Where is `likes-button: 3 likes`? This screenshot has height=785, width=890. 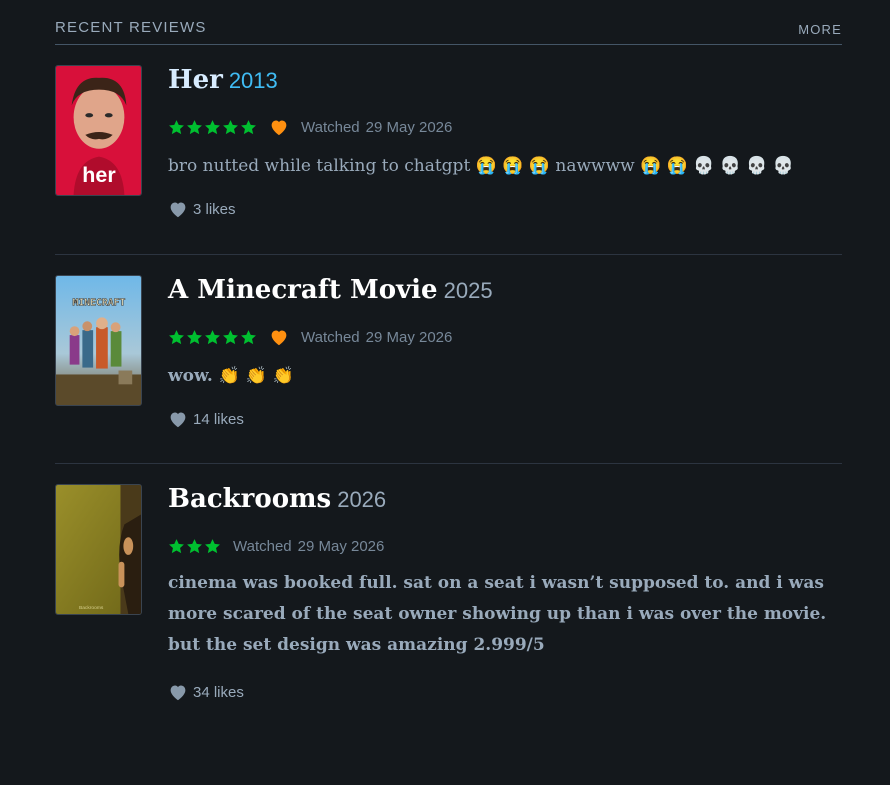
likes-button: 3 likes is located at coordinates (505, 209).